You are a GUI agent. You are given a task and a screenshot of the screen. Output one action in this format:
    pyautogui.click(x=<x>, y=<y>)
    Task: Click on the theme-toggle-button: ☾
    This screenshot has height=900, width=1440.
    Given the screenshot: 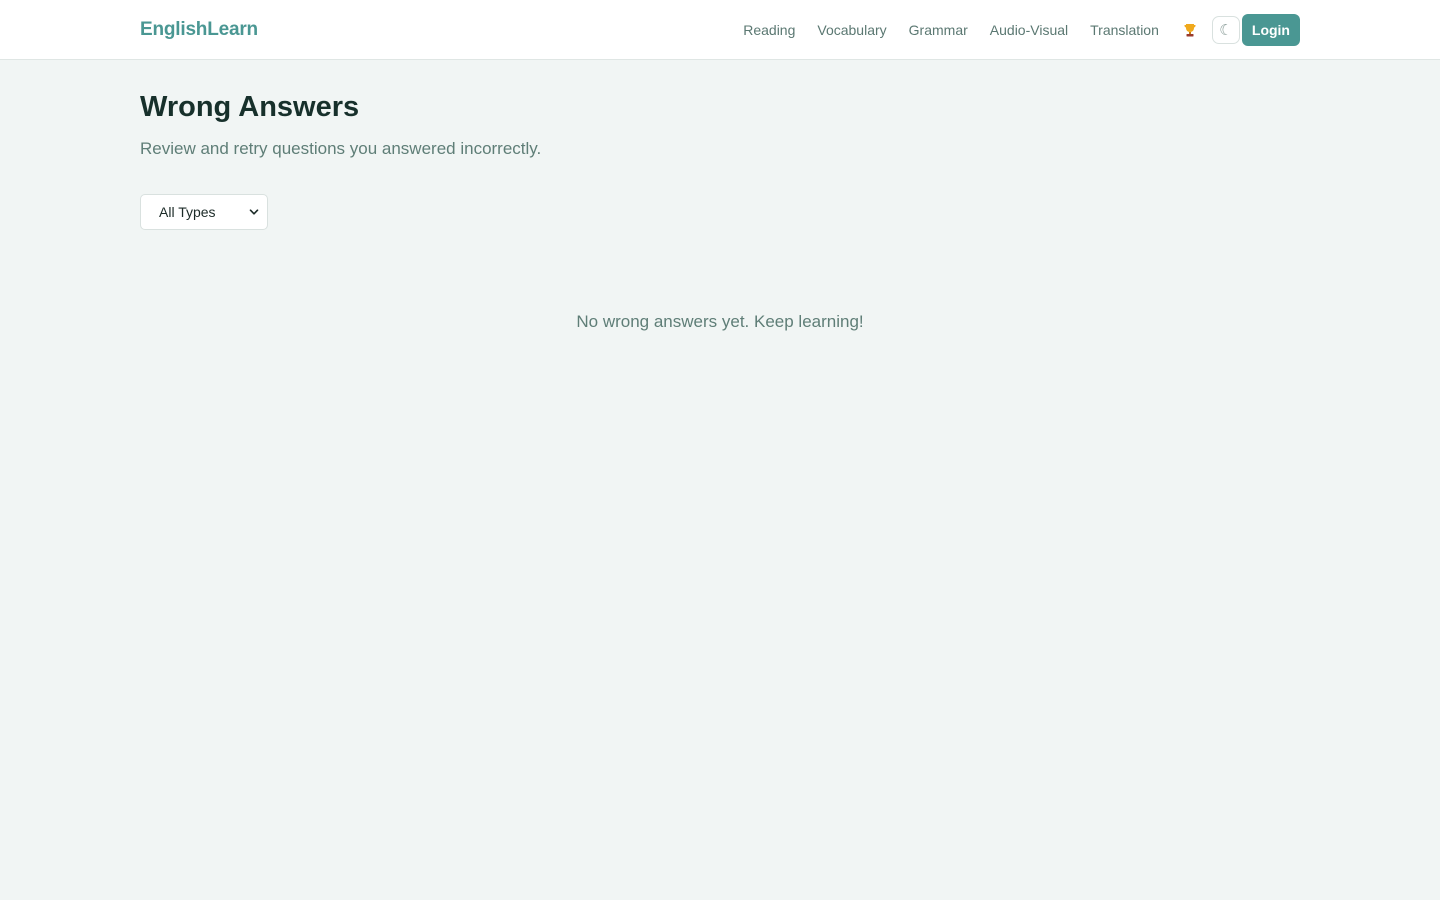 What is the action you would take?
    pyautogui.click(x=1225, y=30)
    